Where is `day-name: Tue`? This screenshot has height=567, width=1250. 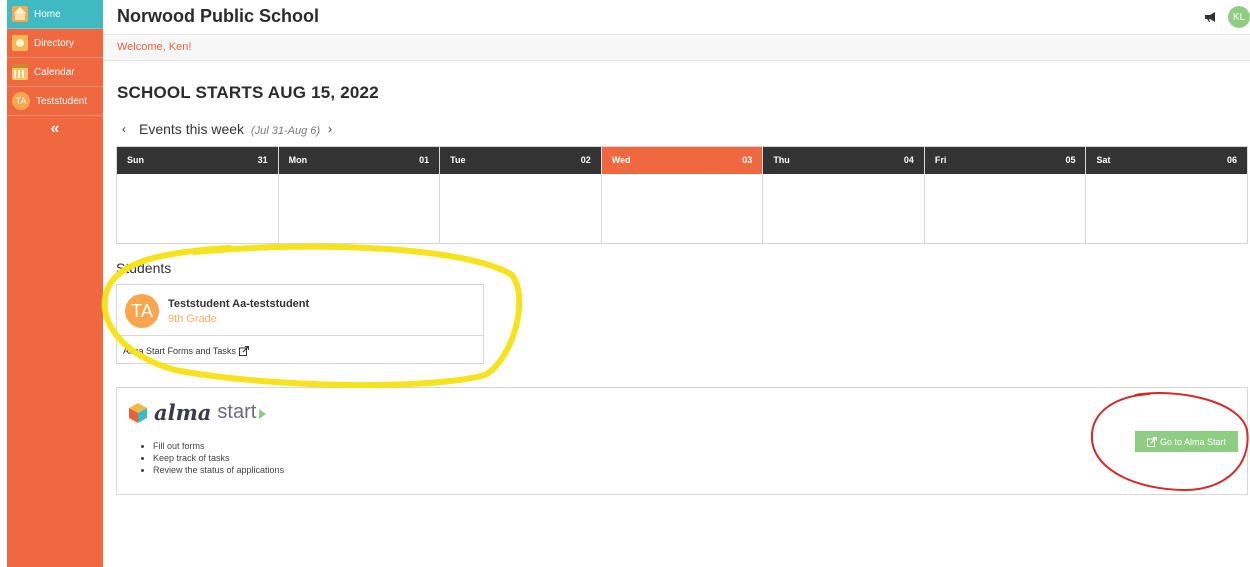
day-name: Tue is located at coordinates (458, 160).